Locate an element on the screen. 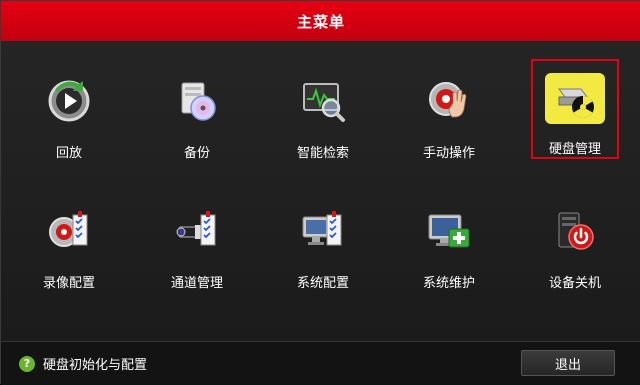 This screenshot has height=385, width=640. system-maintenance-icon is located at coordinates (449, 230).